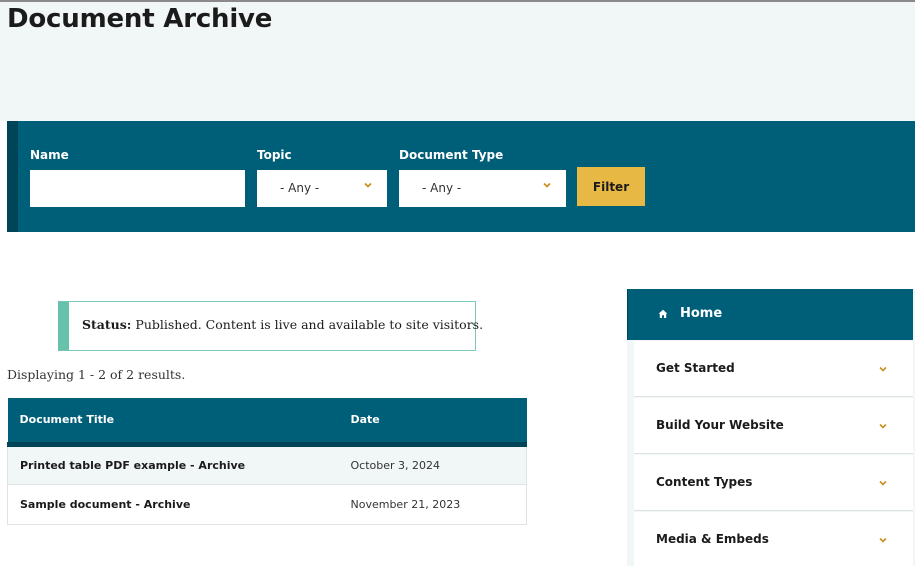  What do you see at coordinates (663, 313) in the screenshot?
I see `home-icon` at bounding box center [663, 313].